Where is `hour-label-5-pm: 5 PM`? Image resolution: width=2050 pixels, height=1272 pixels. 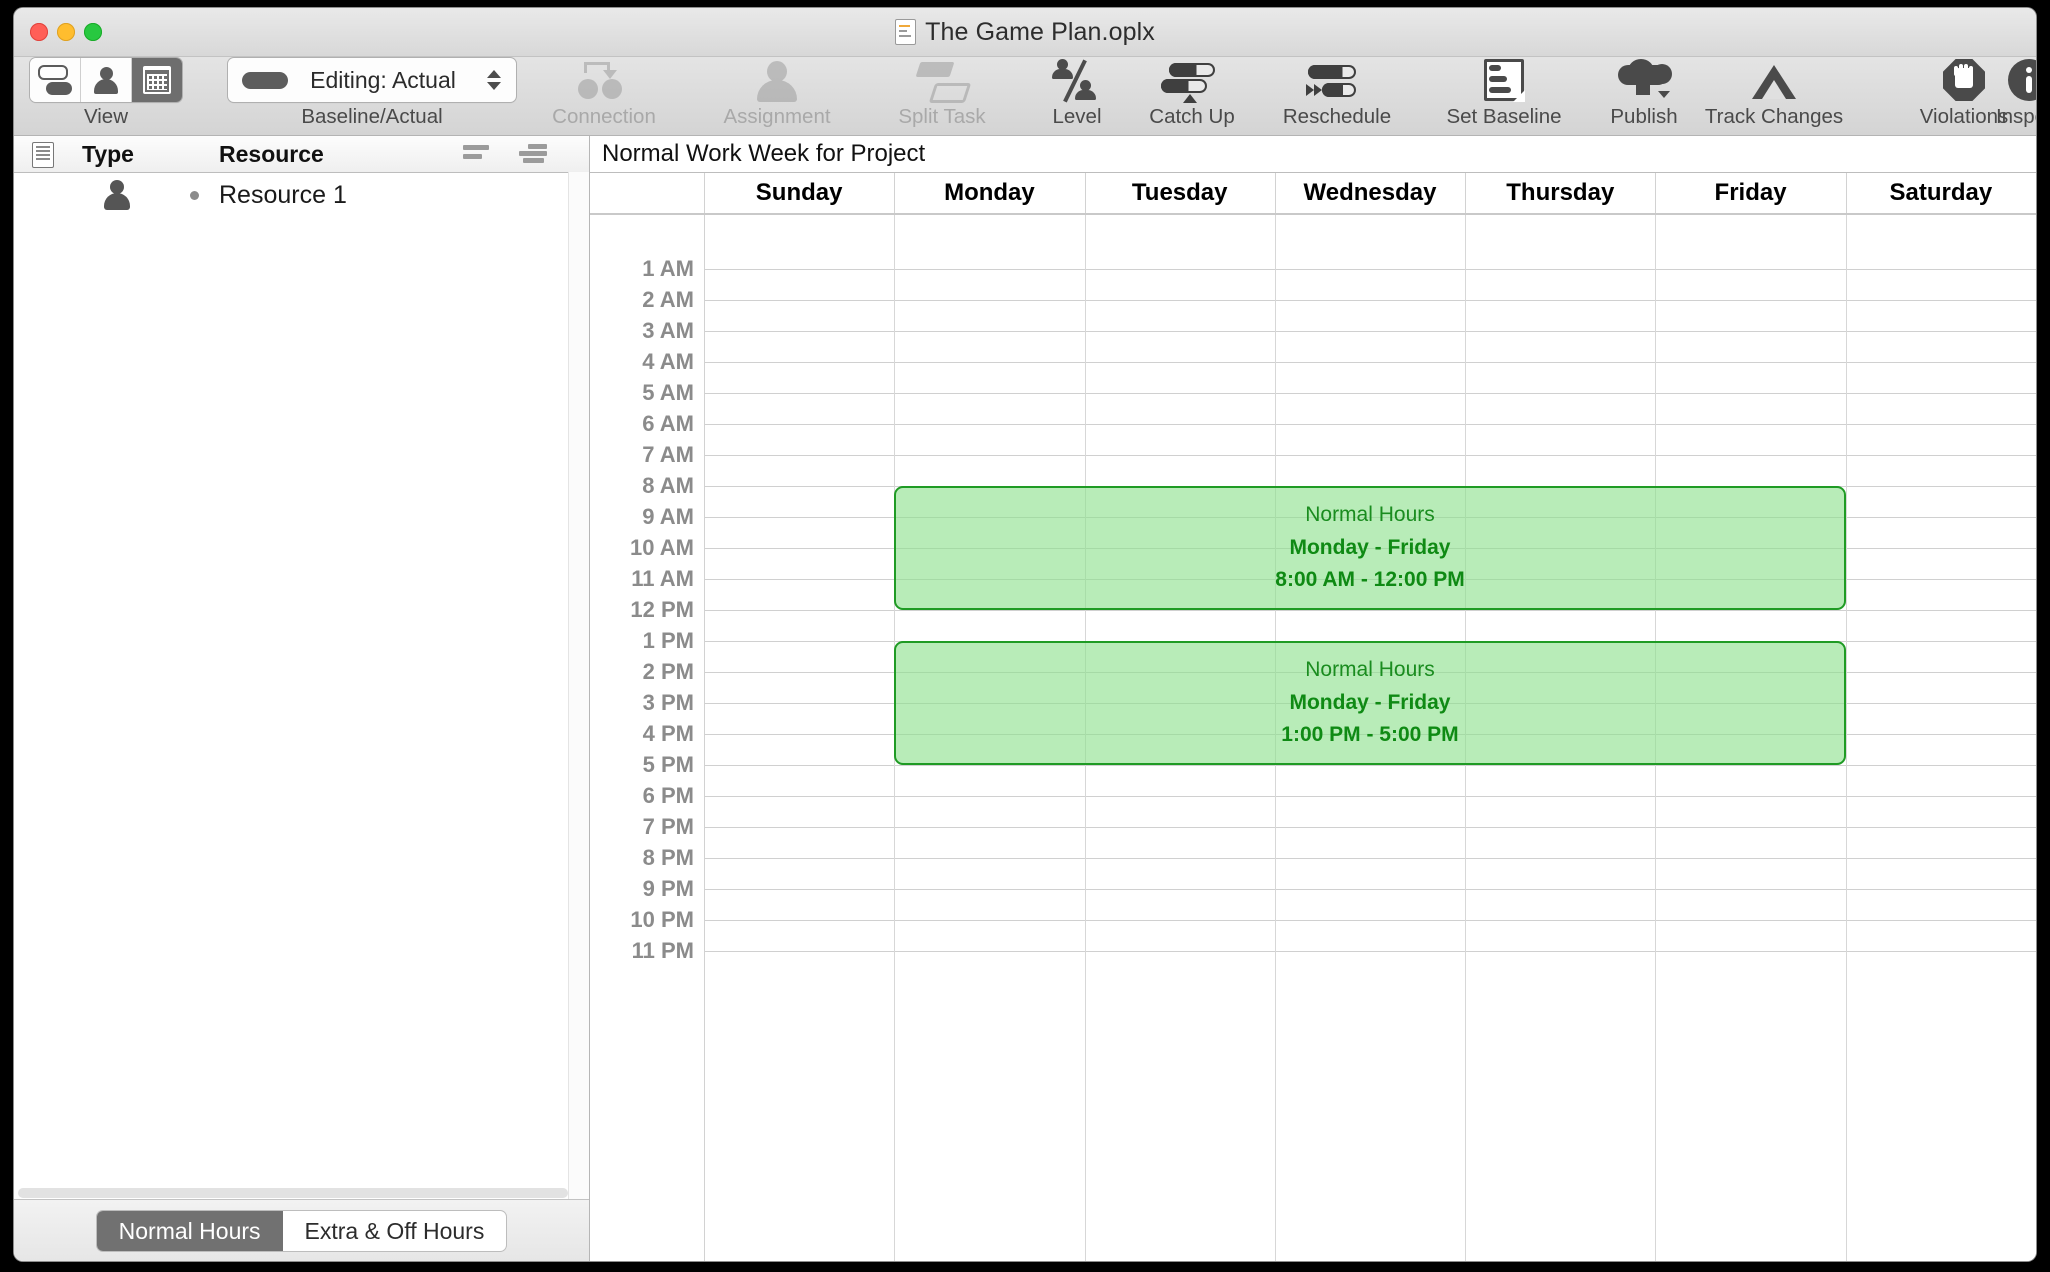 hour-label-5-pm: 5 PM is located at coordinates (668, 764).